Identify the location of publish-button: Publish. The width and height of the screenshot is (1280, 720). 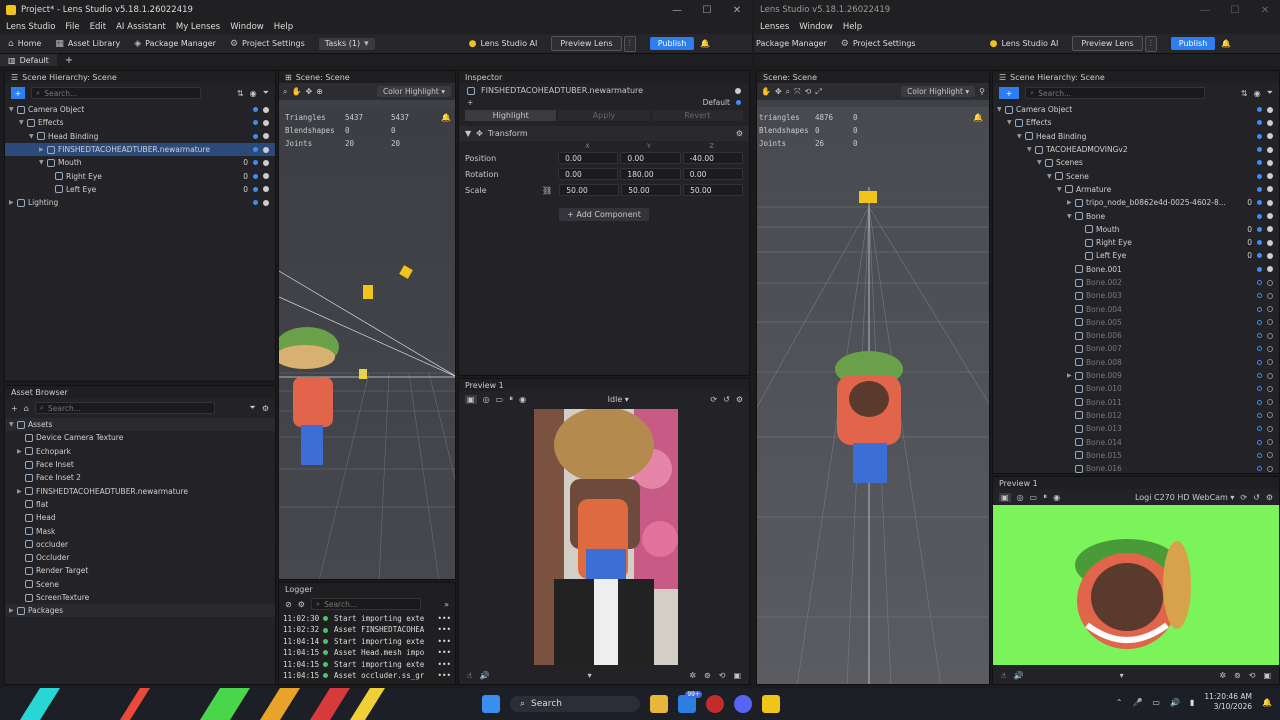
(1193, 43).